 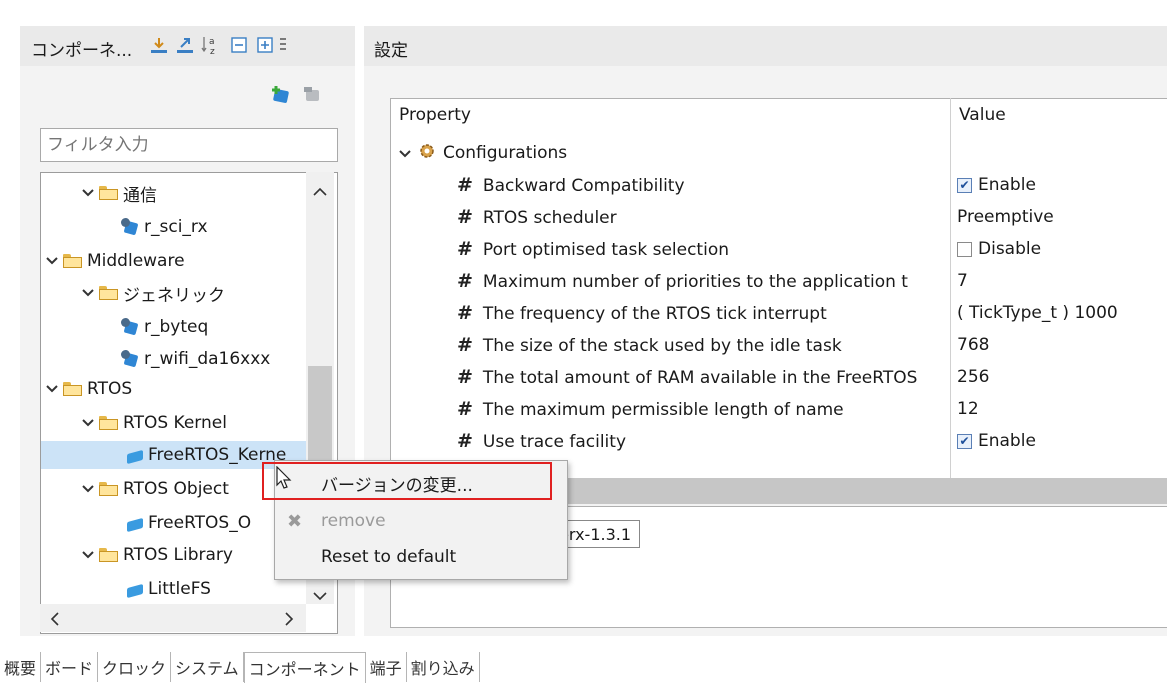 I want to click on property-value: ( TickType_t ) 1000, so click(x=1037, y=313).